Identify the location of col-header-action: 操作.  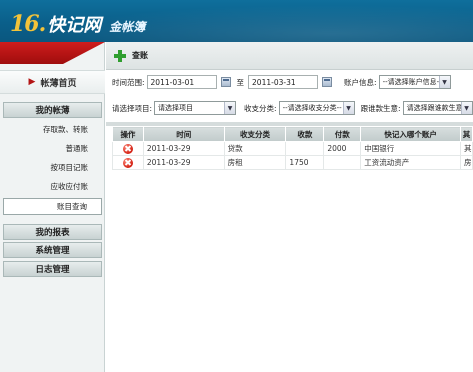
(128, 134).